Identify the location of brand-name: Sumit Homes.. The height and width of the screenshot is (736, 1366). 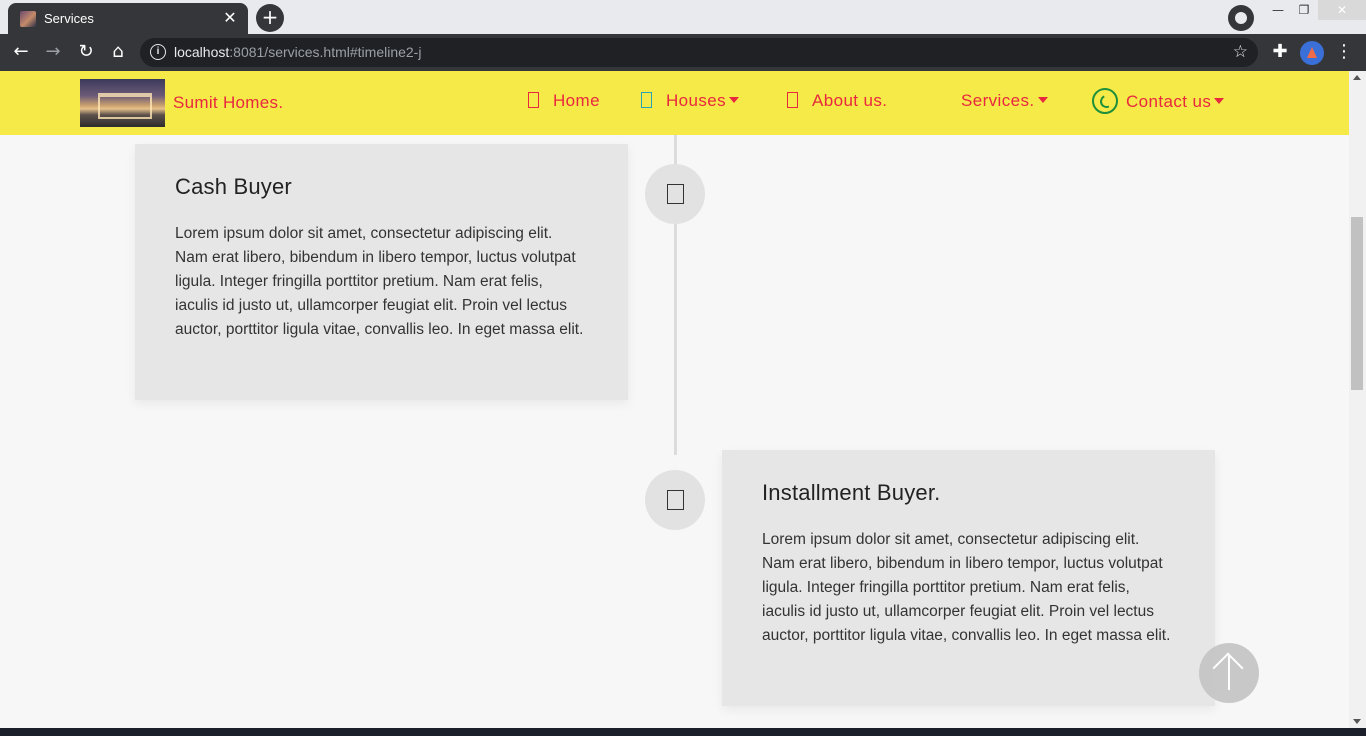
(228, 103).